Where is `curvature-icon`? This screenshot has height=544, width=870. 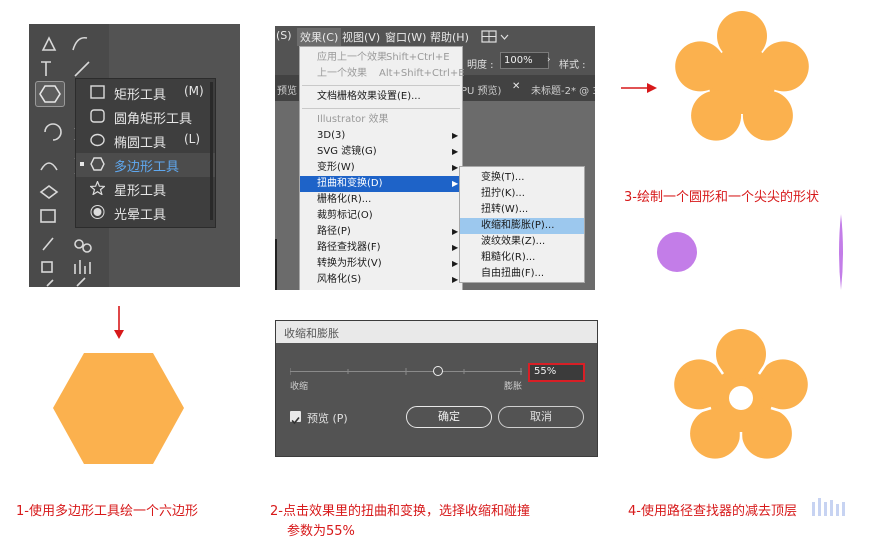 curvature-icon is located at coordinates (80, 43).